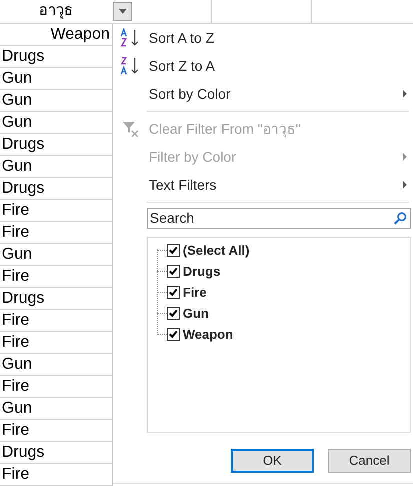 The width and height of the screenshot is (413, 486). Describe the element at coordinates (369, 461) in the screenshot. I see `dialog-button: Cancel` at that location.